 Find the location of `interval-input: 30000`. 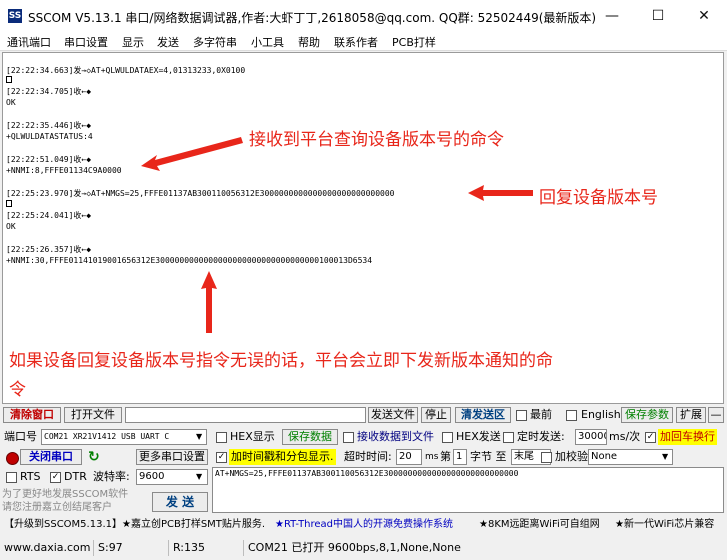

interval-input: 30000 is located at coordinates (591, 437).